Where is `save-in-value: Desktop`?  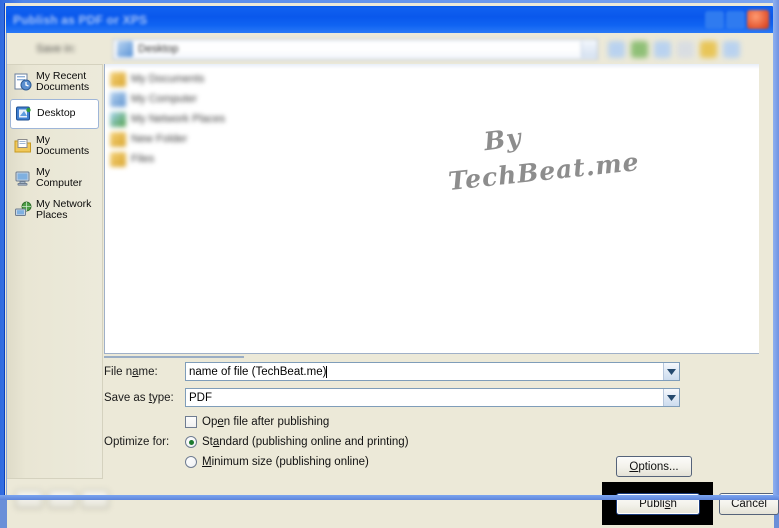
save-in-value: Desktop is located at coordinates (158, 49).